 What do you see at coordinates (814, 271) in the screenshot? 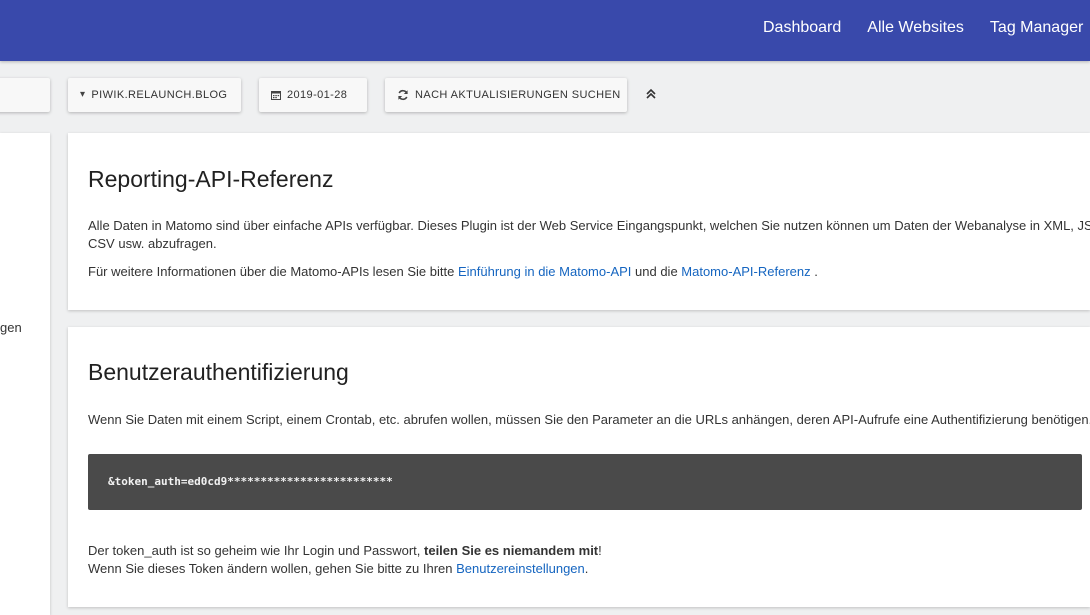
I see `links-paragraph-suffix: .` at bounding box center [814, 271].